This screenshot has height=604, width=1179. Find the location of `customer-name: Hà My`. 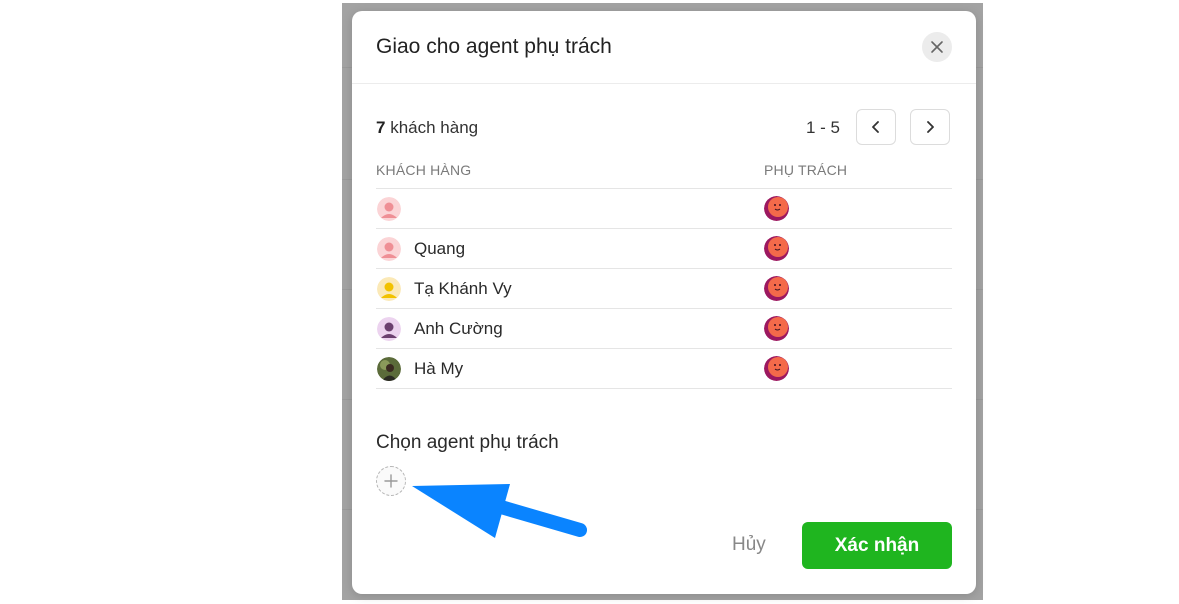

customer-name: Hà My is located at coordinates (439, 368).